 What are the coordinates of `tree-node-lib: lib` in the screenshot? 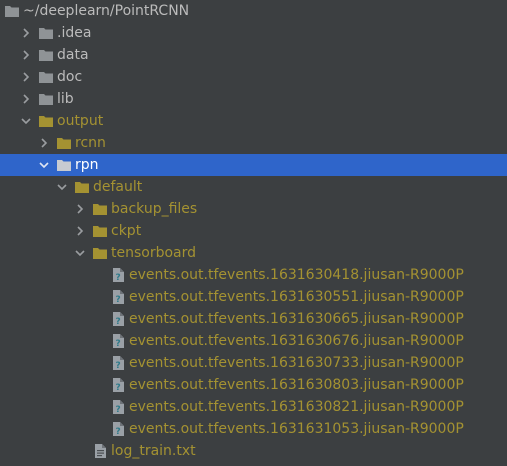 It's located at (253, 99).